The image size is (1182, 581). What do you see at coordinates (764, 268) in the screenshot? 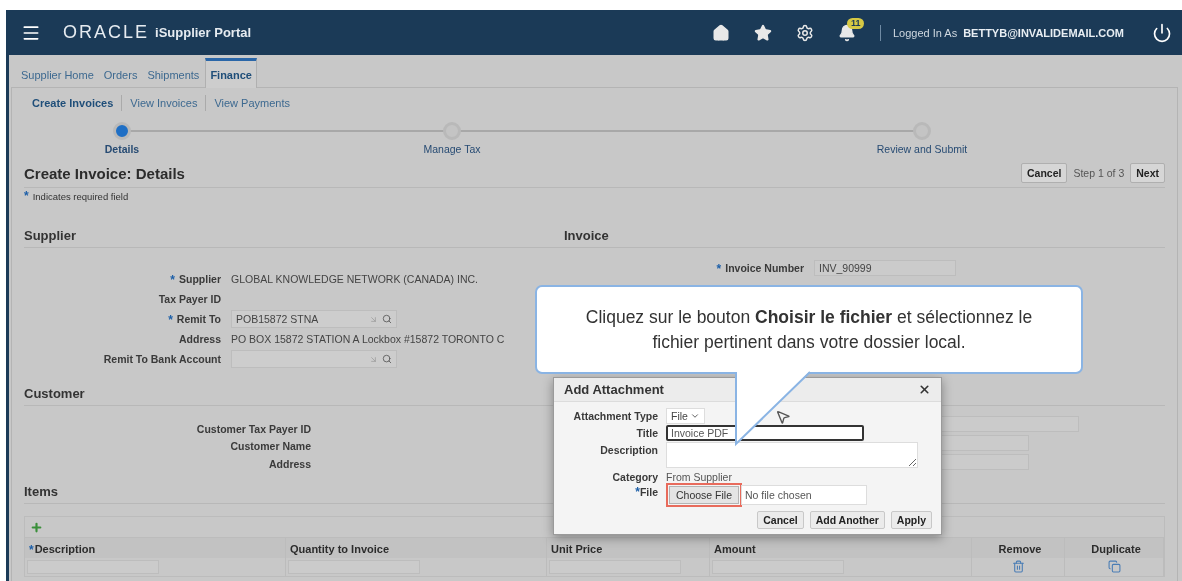
I see `field-label: Invoice Number` at bounding box center [764, 268].